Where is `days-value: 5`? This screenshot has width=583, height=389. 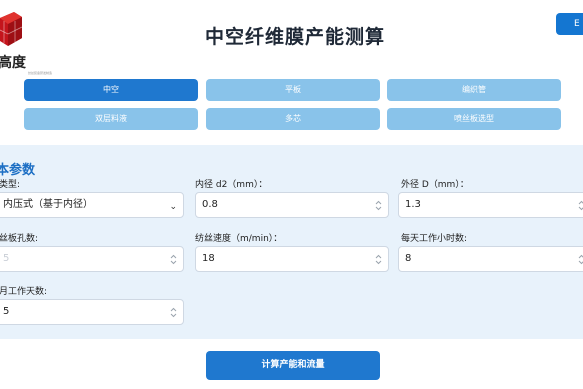
days-value: 5 is located at coordinates (6, 311).